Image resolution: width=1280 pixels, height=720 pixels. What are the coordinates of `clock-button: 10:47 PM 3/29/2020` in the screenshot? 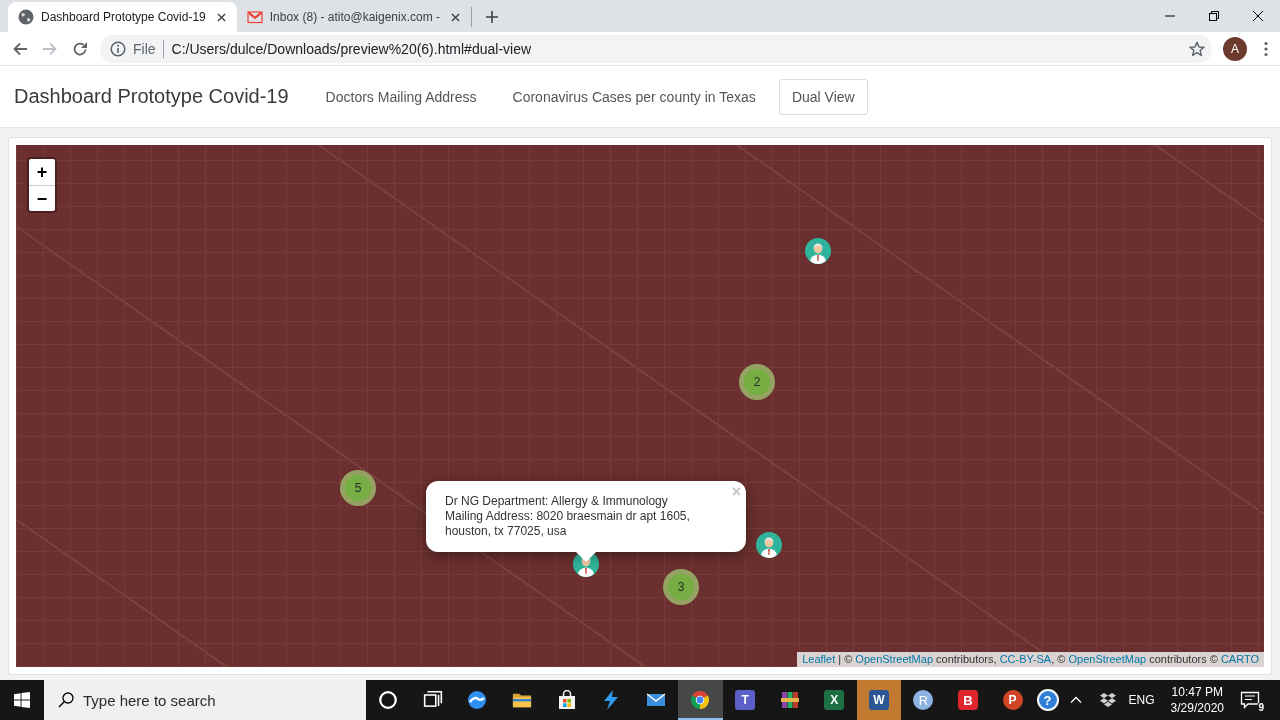 It's located at (1197, 700).